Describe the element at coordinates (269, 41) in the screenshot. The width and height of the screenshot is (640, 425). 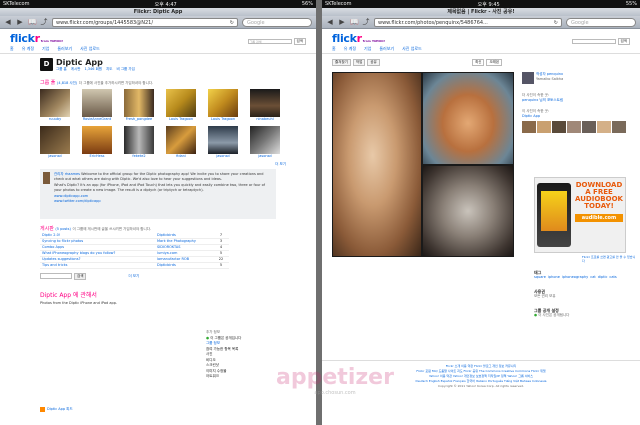
I see `site-search-input: 그룹 검색` at that location.